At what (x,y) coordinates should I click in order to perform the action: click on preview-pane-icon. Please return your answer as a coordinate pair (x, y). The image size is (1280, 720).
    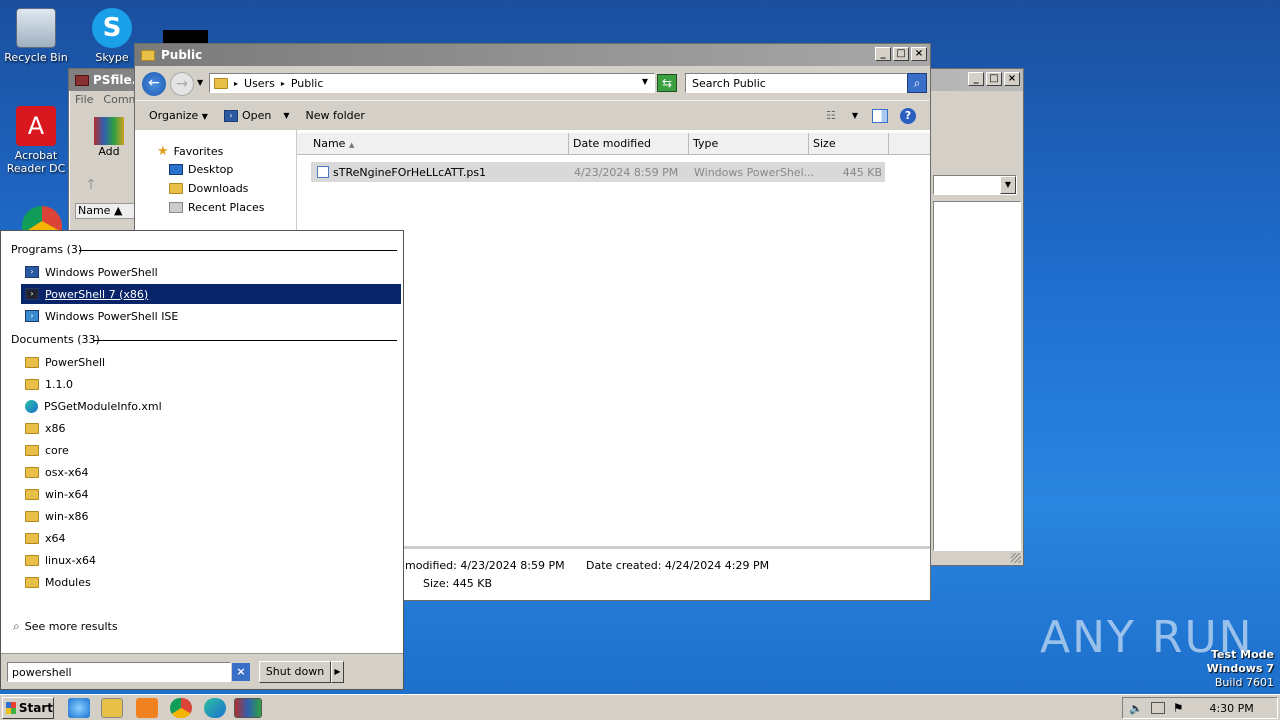
    Looking at the image, I should click on (880, 115).